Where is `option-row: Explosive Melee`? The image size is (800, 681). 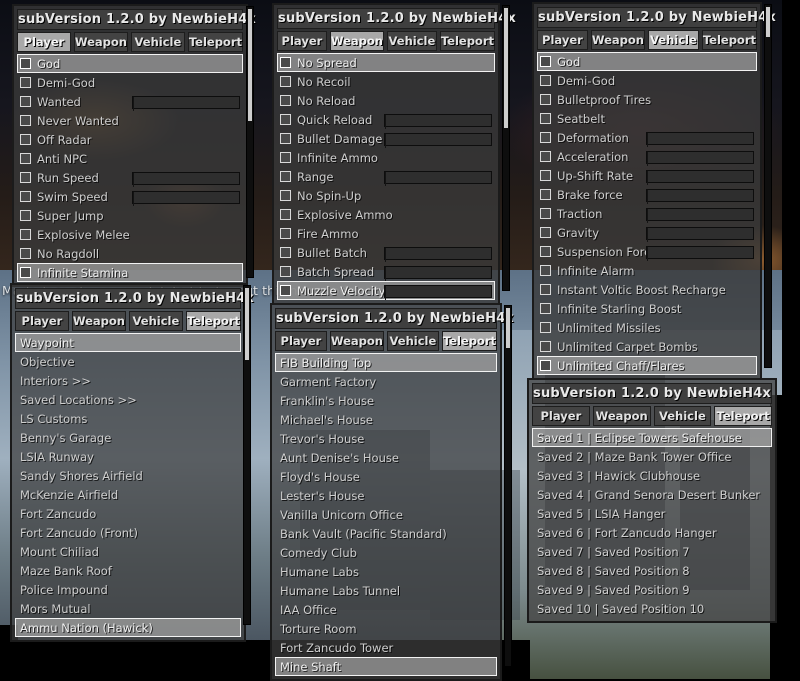 option-row: Explosive Melee is located at coordinates (130, 234).